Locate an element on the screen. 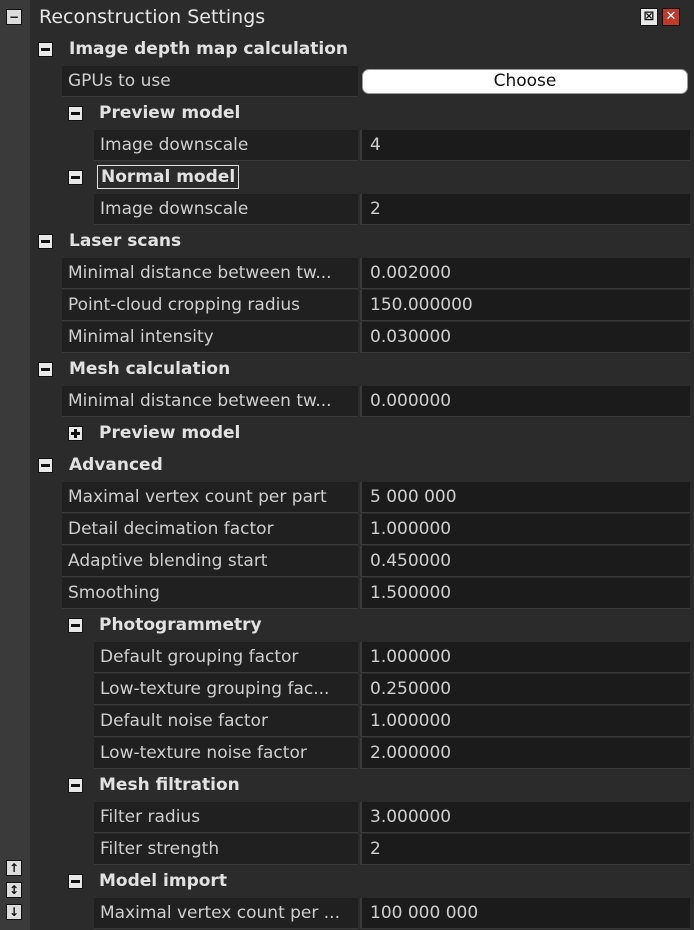 The width and height of the screenshot is (694, 930). property-row: Smoothing 1.500000 is located at coordinates (360, 593).